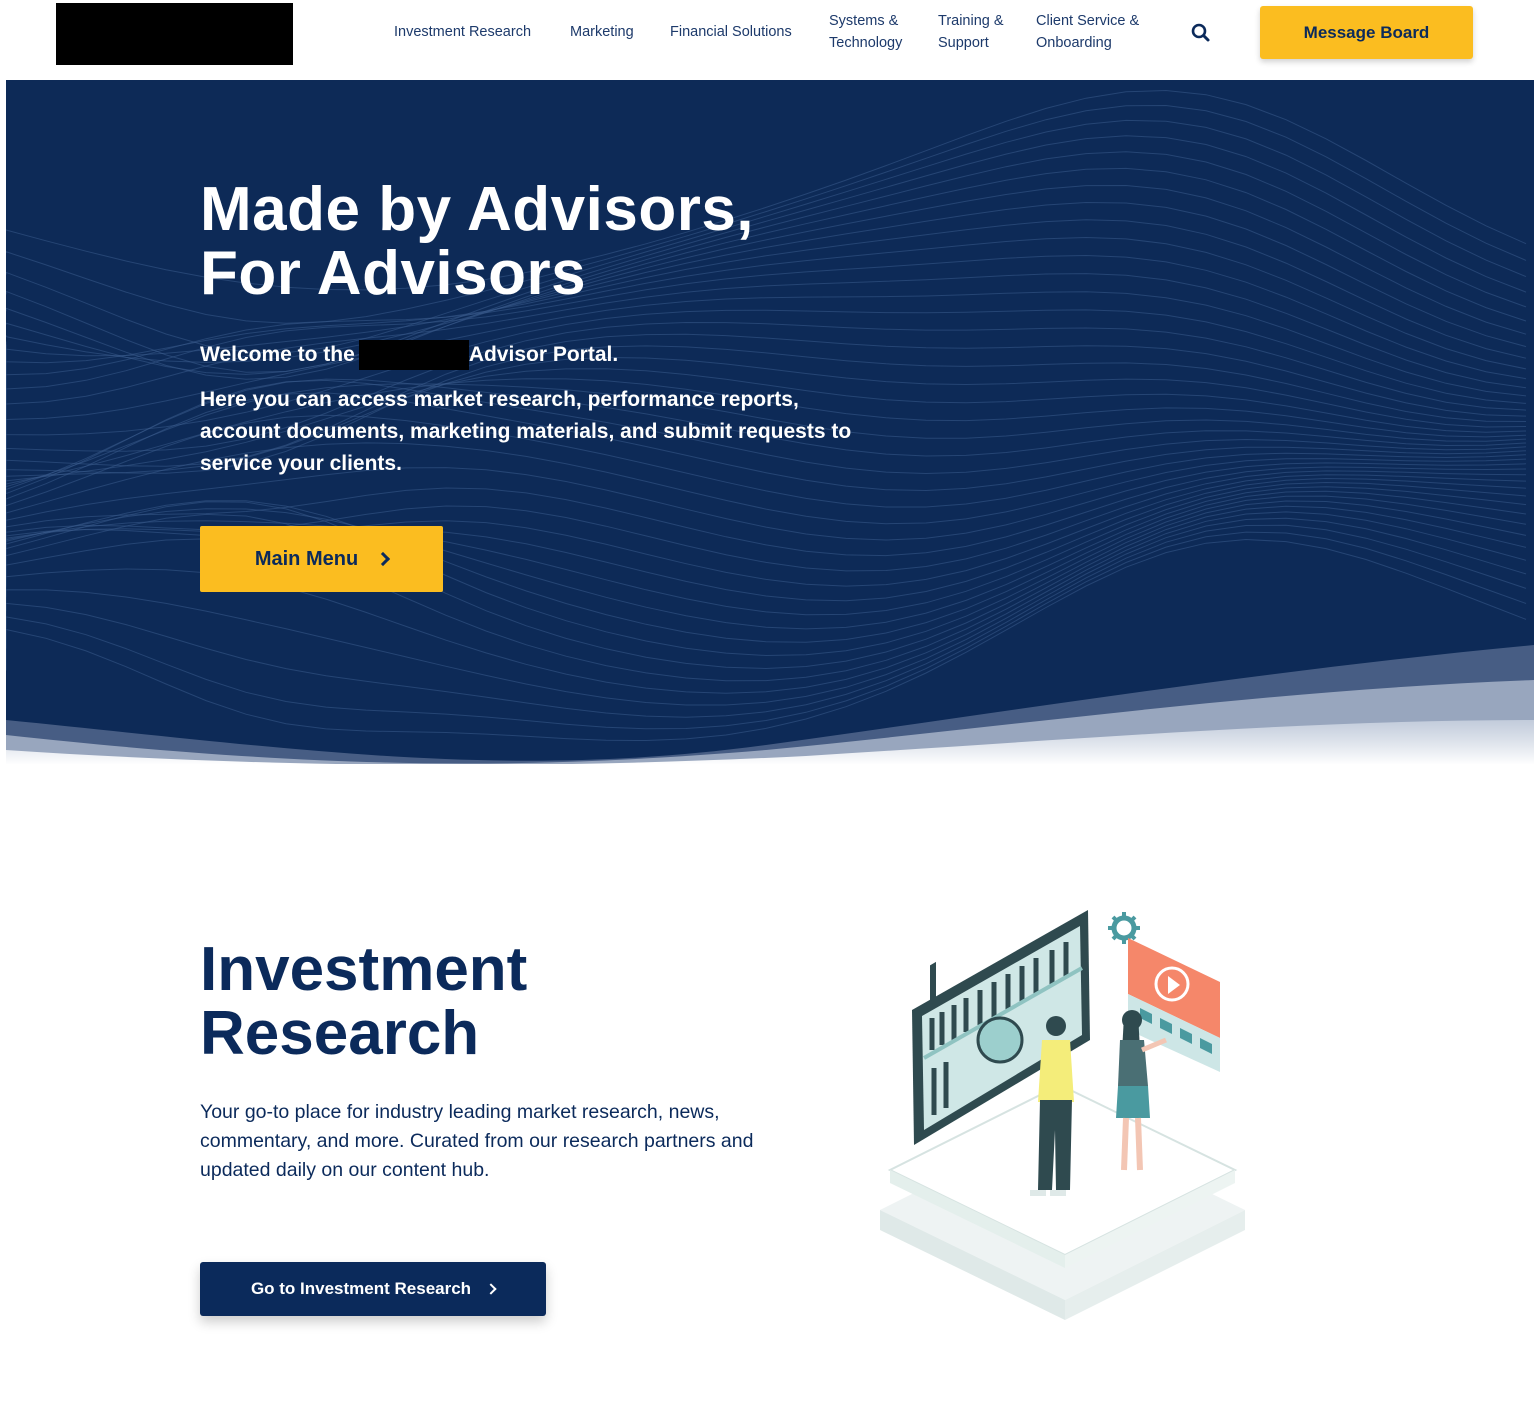 The image size is (1534, 1424). Describe the element at coordinates (602, 32) in the screenshot. I see `nav-marketing: Marketing` at that location.